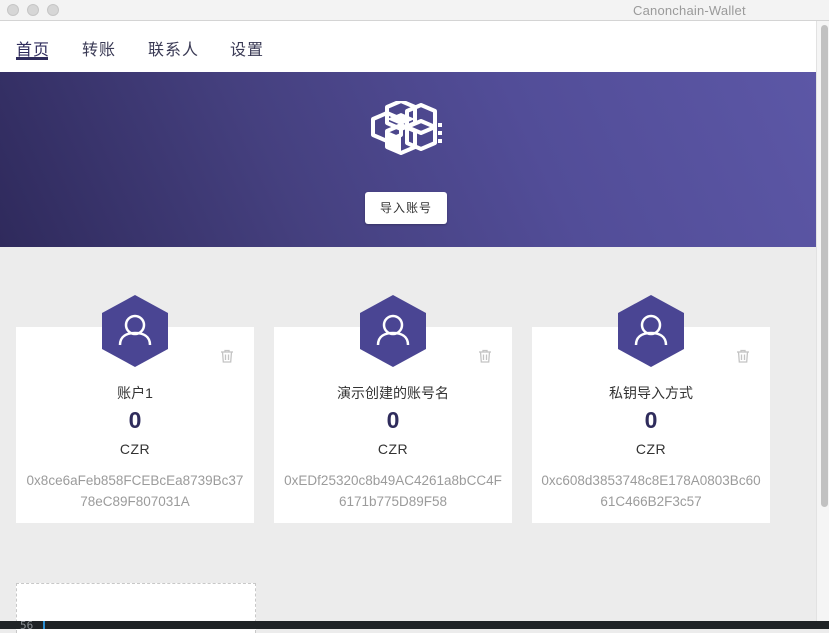  I want to click on zoom-window-button, so click(53, 10).